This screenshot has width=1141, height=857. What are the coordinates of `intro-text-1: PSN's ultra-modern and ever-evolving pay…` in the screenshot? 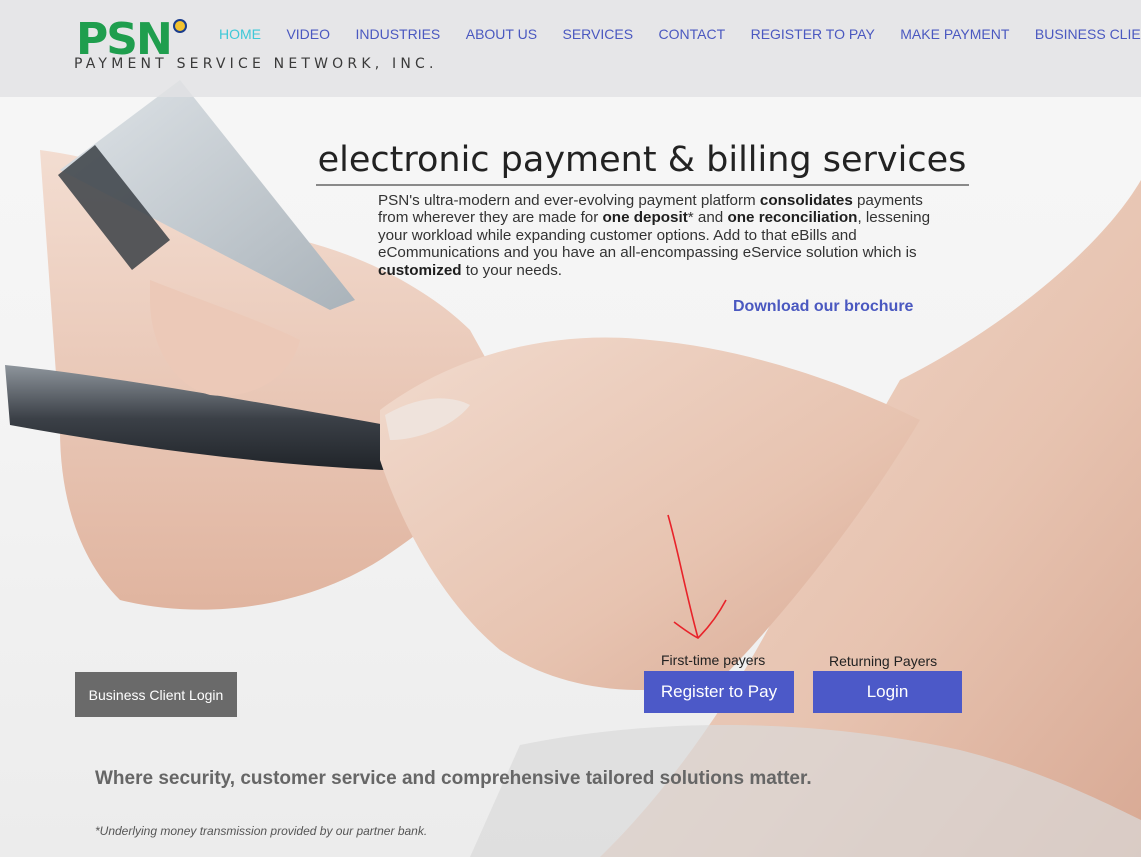 It's located at (569, 200).